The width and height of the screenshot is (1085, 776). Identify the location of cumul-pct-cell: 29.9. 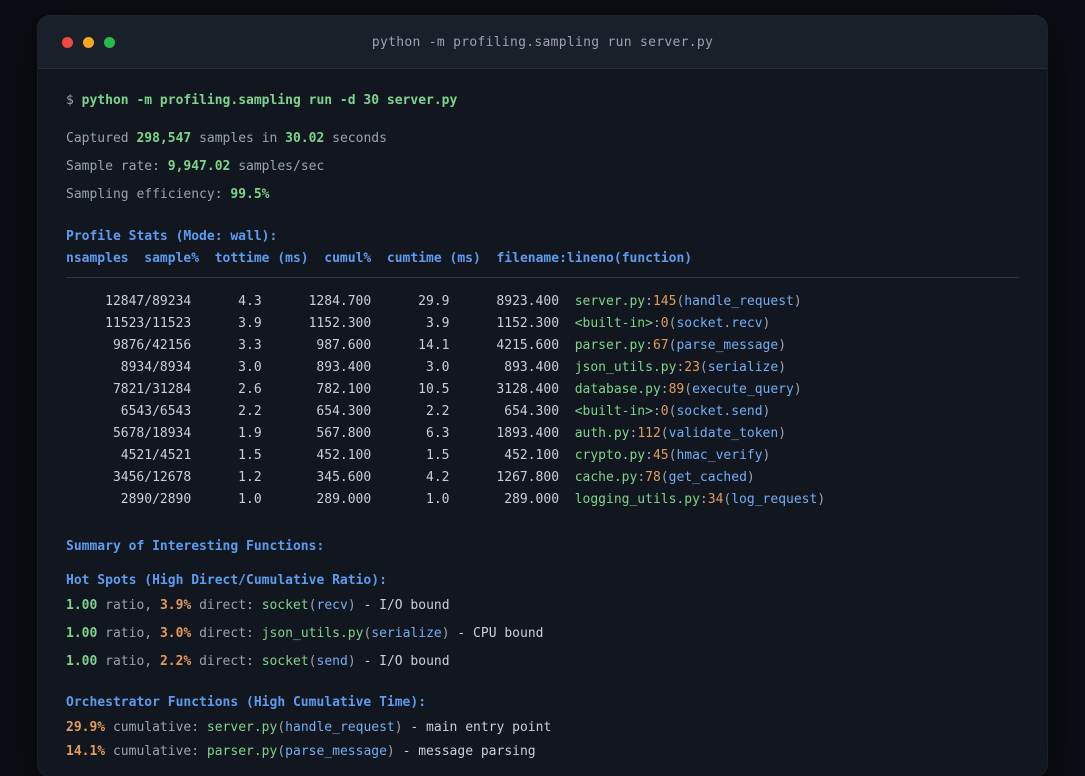
(434, 301).